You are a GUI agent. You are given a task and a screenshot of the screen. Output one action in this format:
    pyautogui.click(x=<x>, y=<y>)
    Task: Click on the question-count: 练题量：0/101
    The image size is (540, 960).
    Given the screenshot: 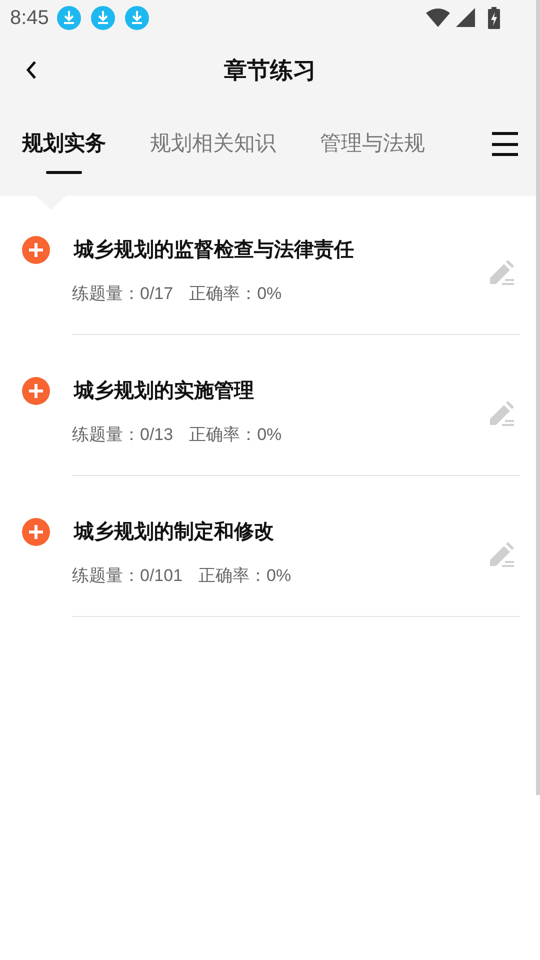 What is the action you would take?
    pyautogui.click(x=127, y=576)
    